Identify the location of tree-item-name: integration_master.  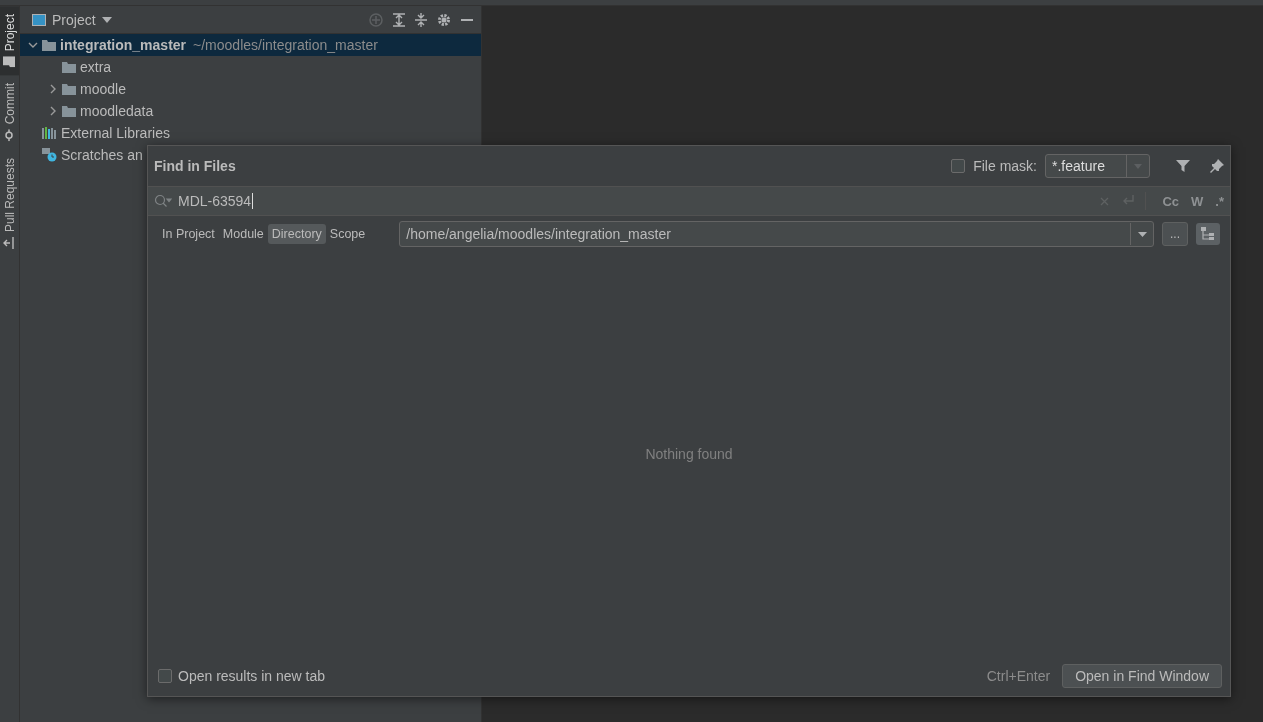
(123, 45).